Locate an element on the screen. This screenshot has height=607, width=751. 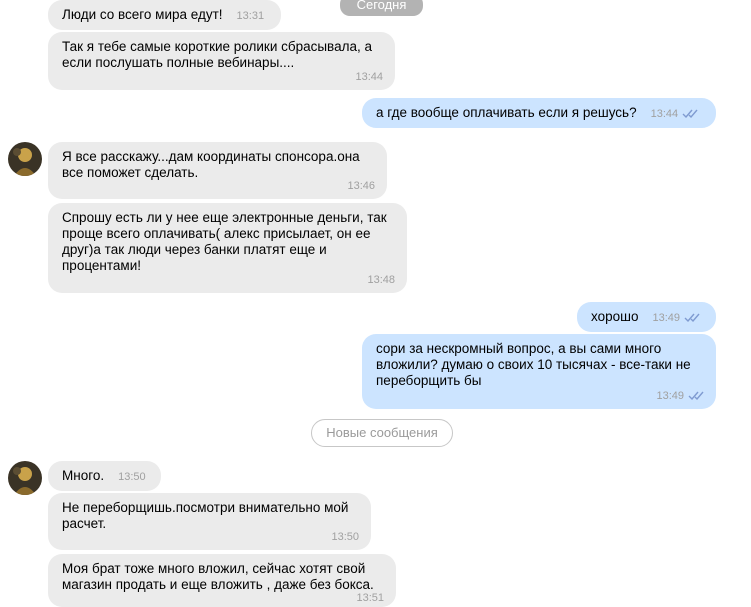
incoming-message: Люди со всего мира едут! 13:31 is located at coordinates (164, 15).